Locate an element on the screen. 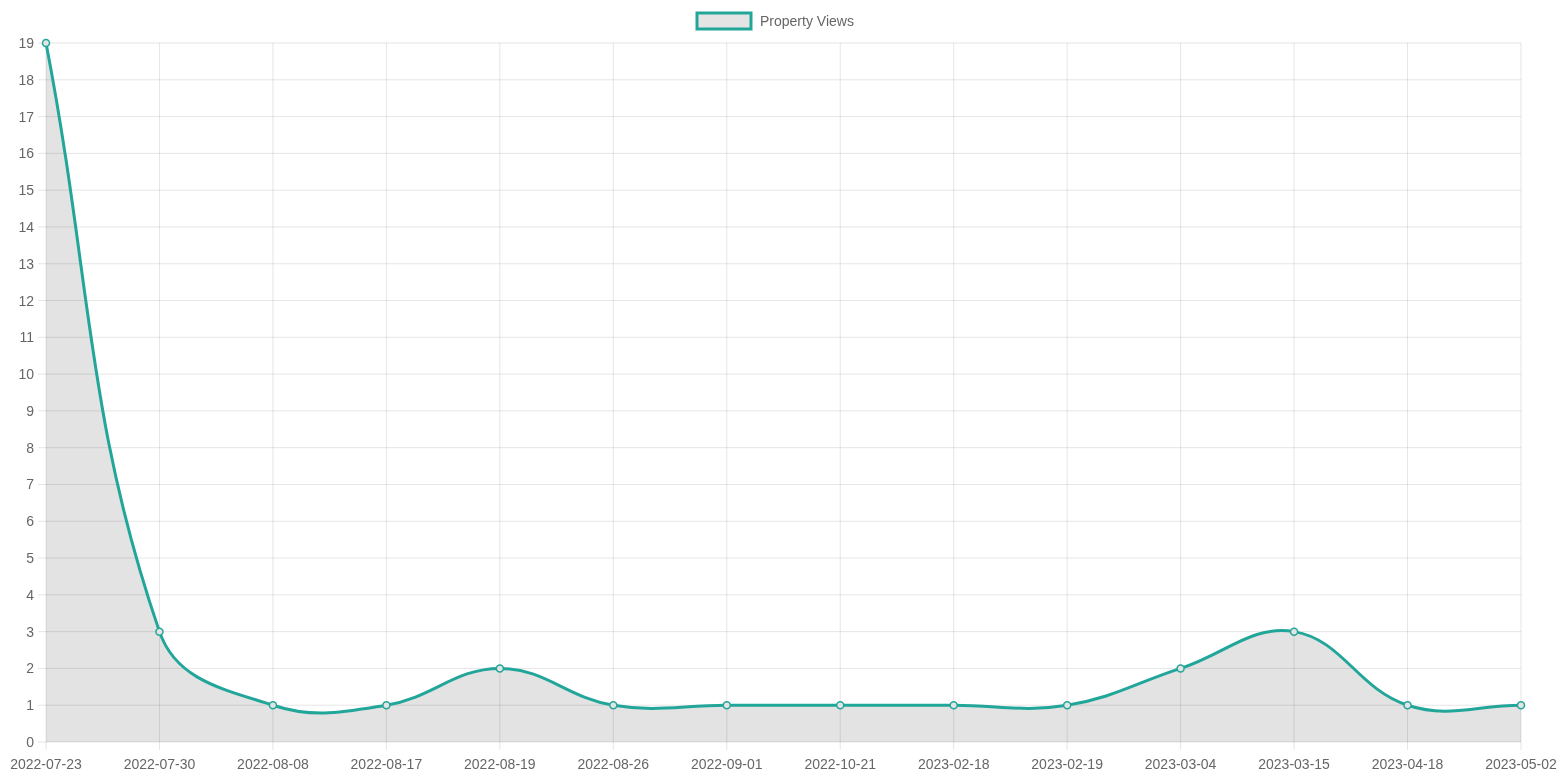 This screenshot has height=783, width=1567. axis-tick-label: 12 is located at coordinates (26, 300).